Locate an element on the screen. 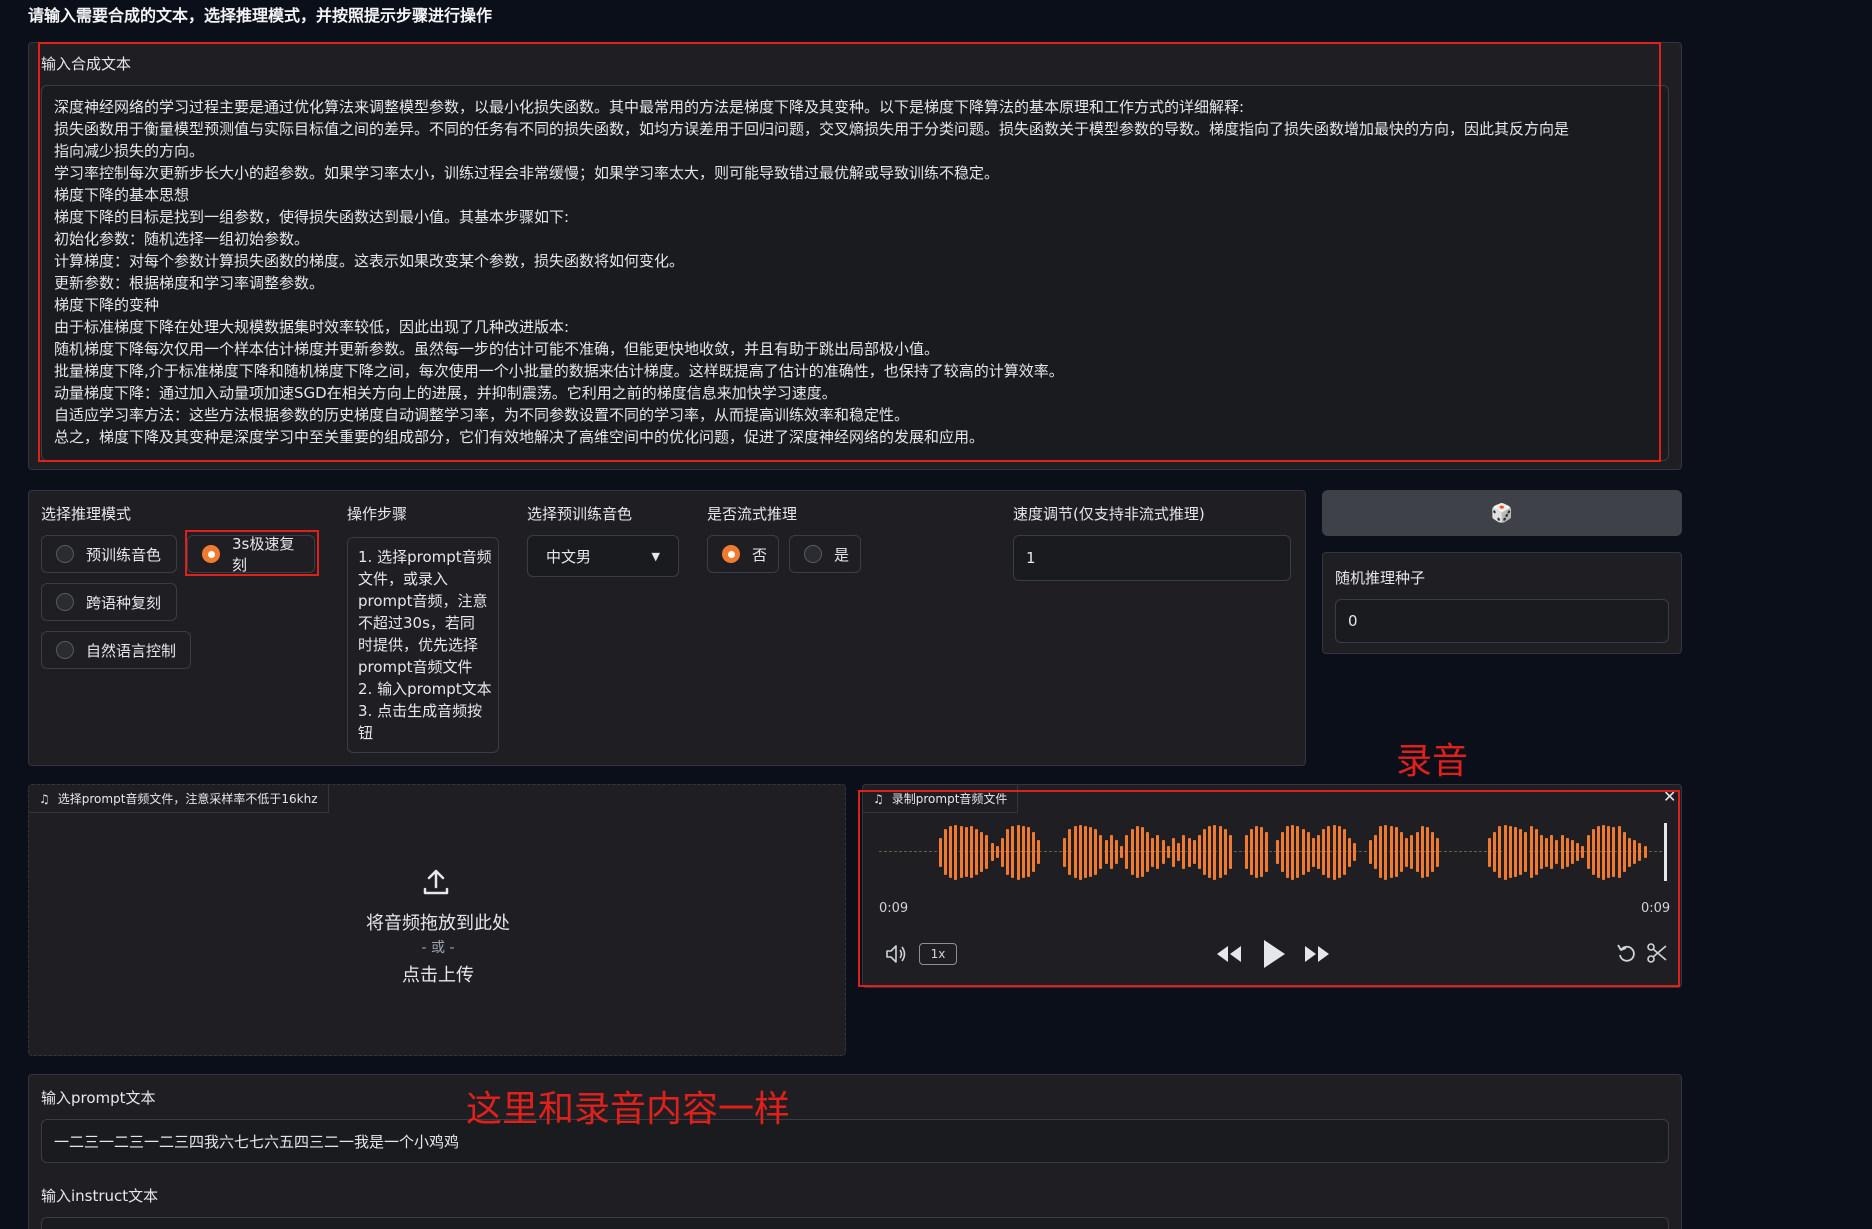  instruct-text-input is located at coordinates (855, 1223).